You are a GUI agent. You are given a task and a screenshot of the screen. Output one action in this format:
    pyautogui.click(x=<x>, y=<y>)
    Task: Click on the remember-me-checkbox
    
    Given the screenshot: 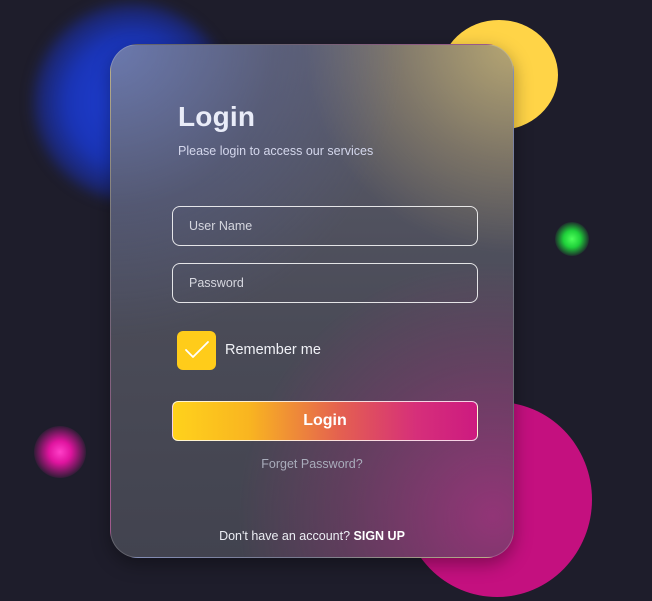 What is the action you would take?
    pyautogui.click(x=196, y=350)
    